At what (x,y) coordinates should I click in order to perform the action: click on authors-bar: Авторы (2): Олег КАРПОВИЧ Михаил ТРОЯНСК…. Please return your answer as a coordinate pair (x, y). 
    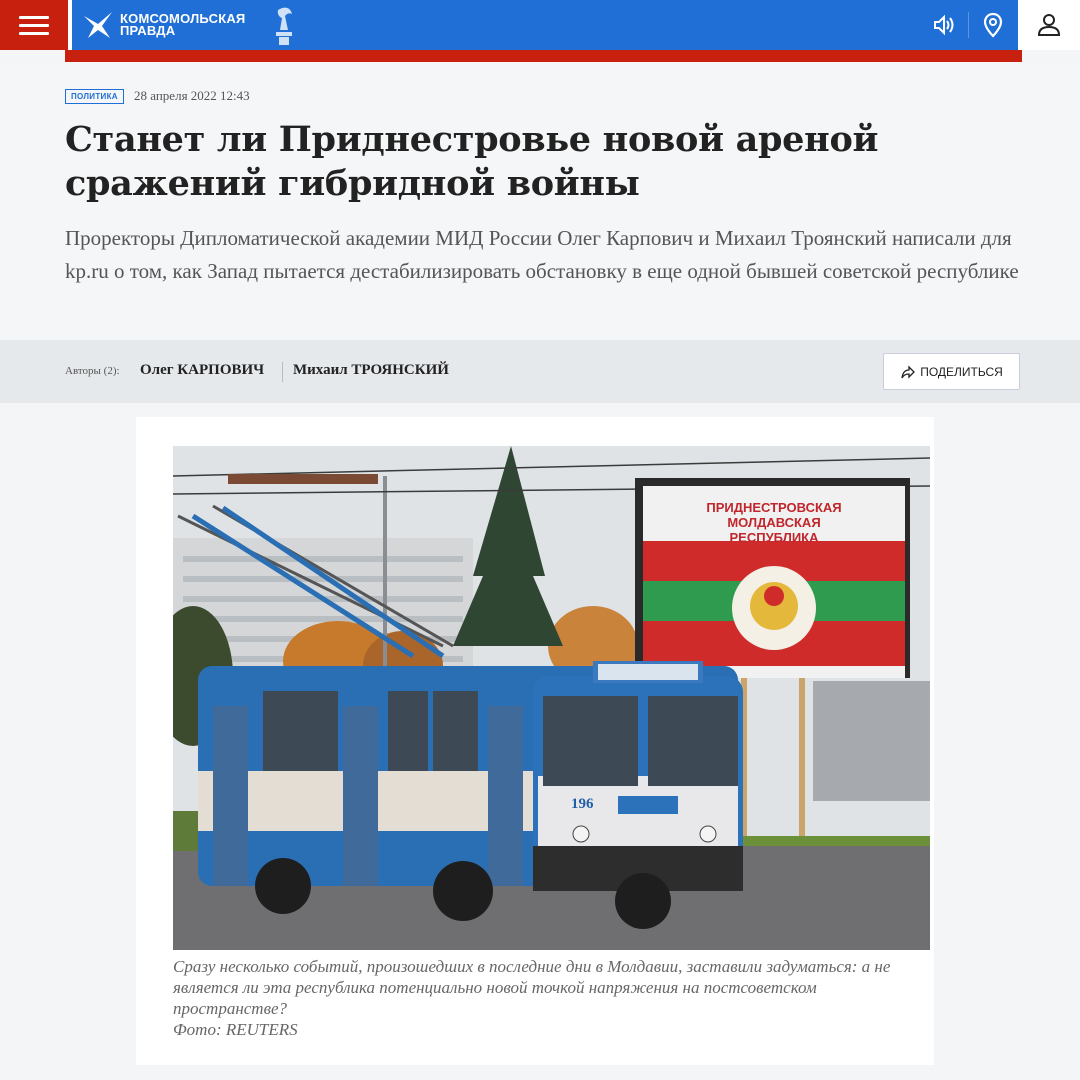
    Looking at the image, I should click on (540, 371).